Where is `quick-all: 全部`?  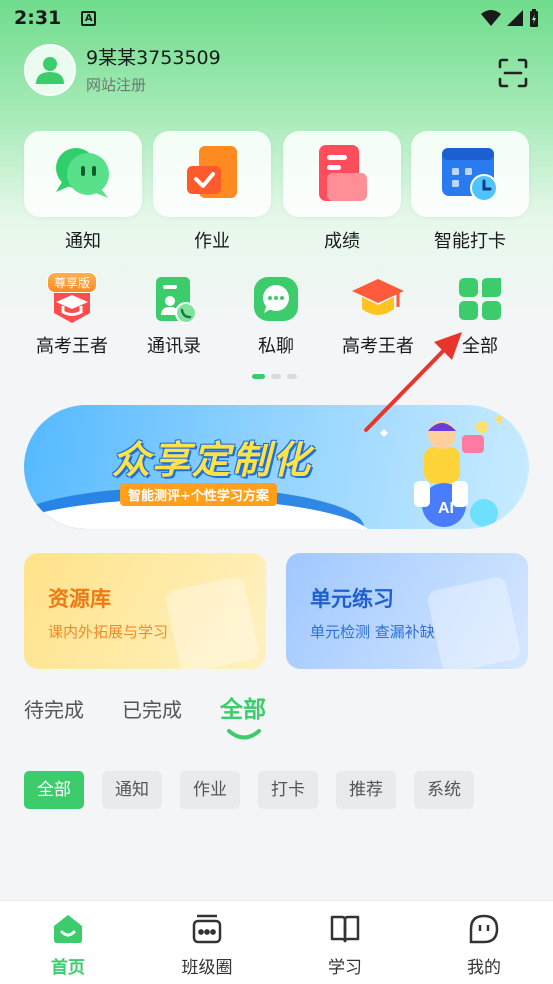 quick-all: 全部 is located at coordinates (480, 313).